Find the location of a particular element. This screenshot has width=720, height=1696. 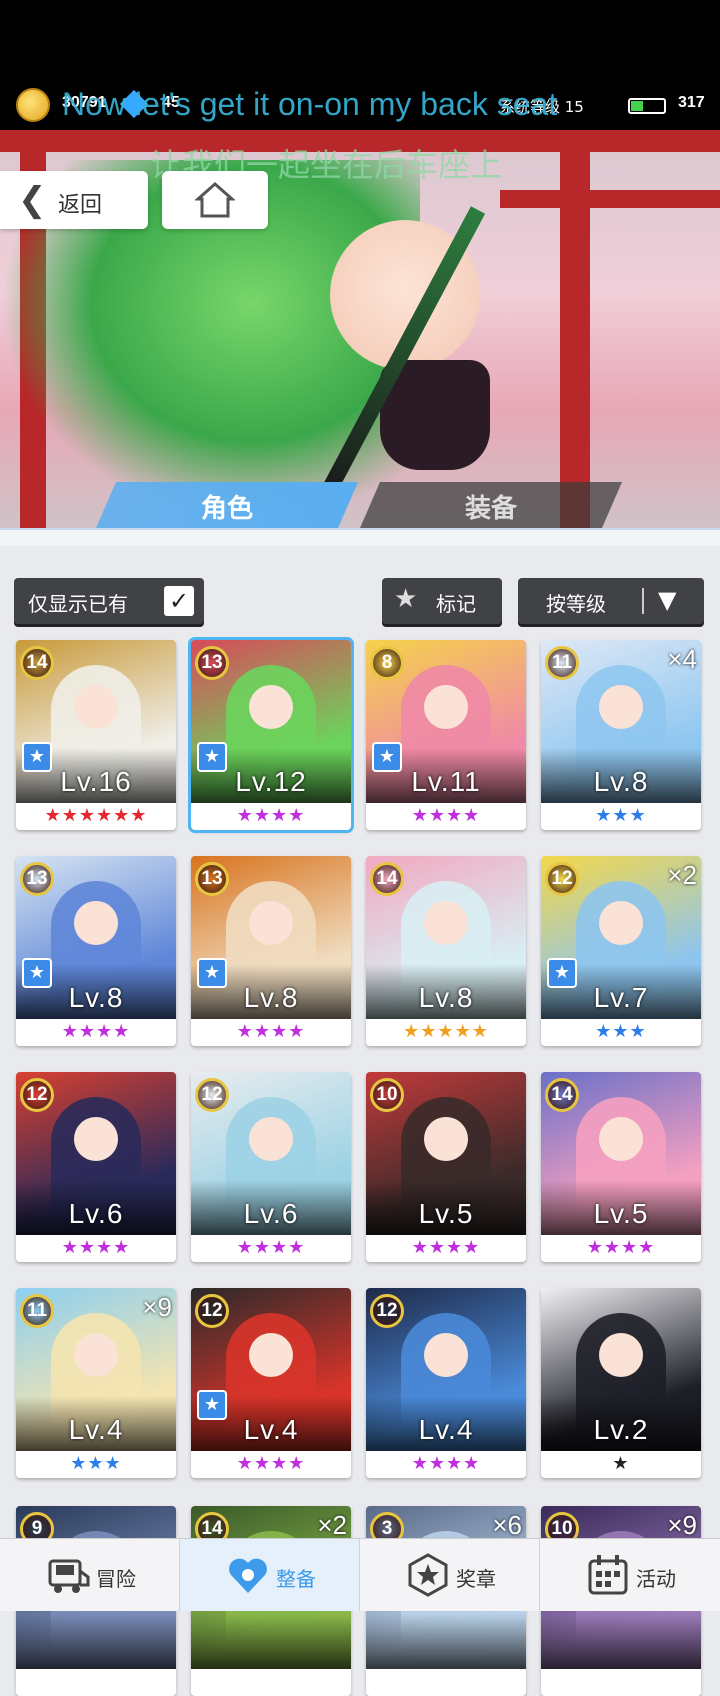

coin-icon is located at coordinates (33, 105).